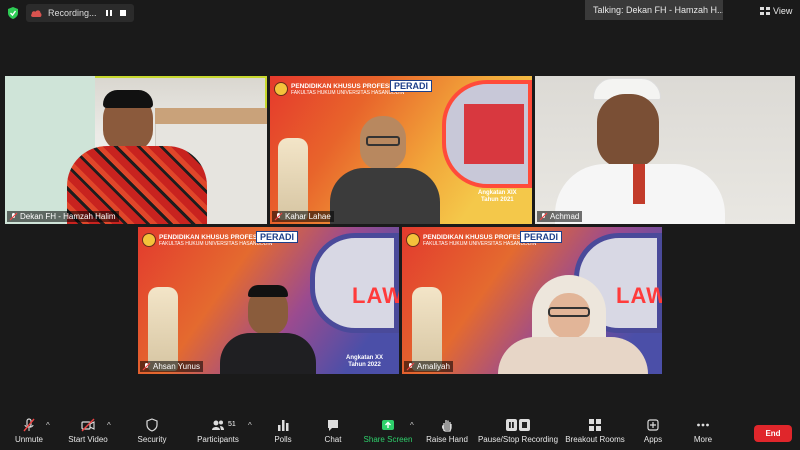  What do you see at coordinates (365, 361) in the screenshot?
I see `angkatan-label: Angkatan XX Tahun 2022` at bounding box center [365, 361].